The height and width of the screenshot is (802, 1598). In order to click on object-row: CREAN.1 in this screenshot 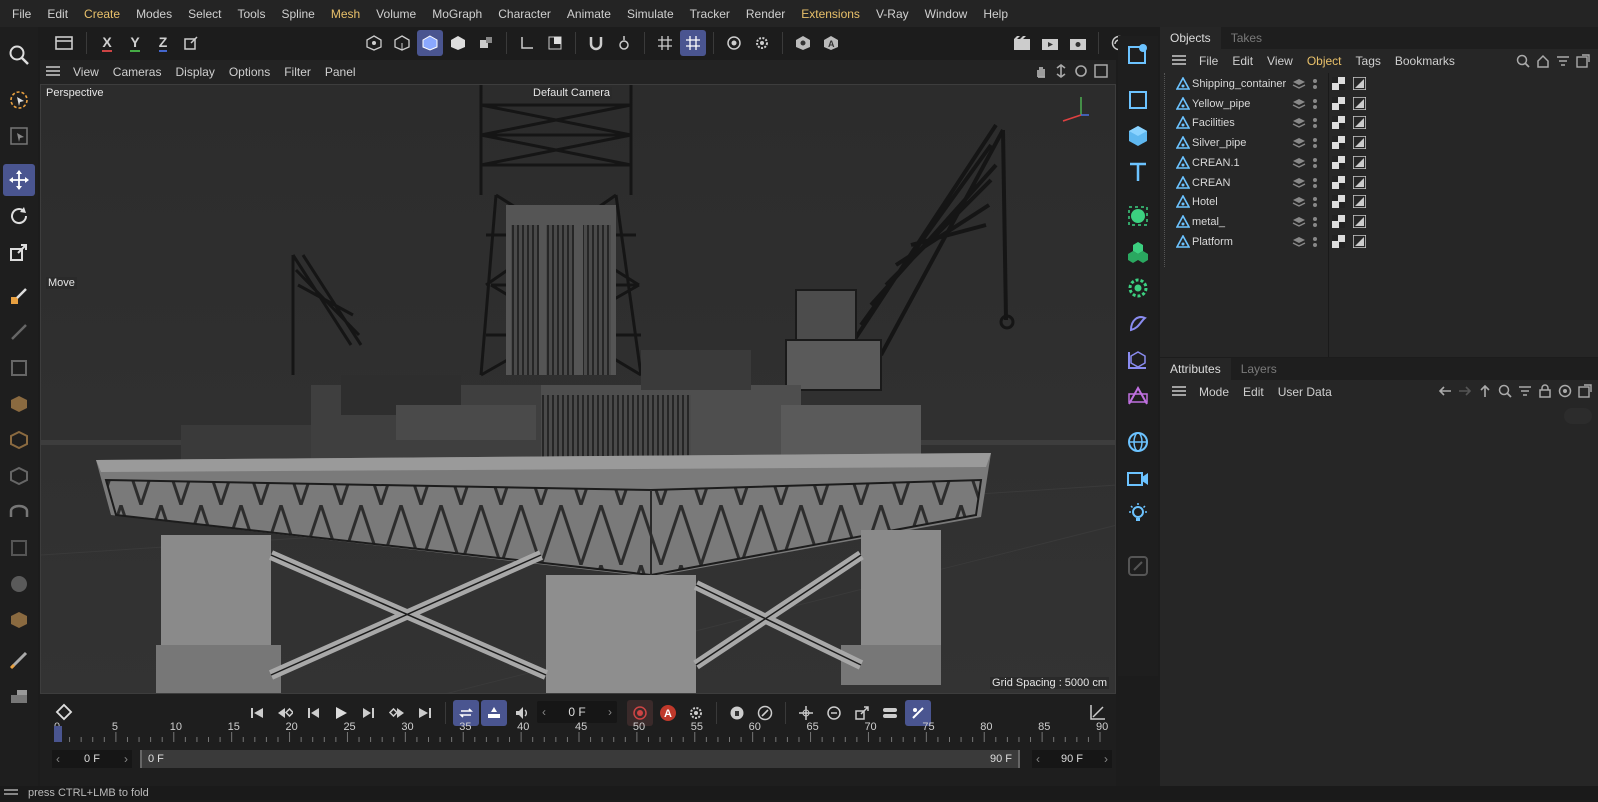, I will do `click(1379, 163)`.